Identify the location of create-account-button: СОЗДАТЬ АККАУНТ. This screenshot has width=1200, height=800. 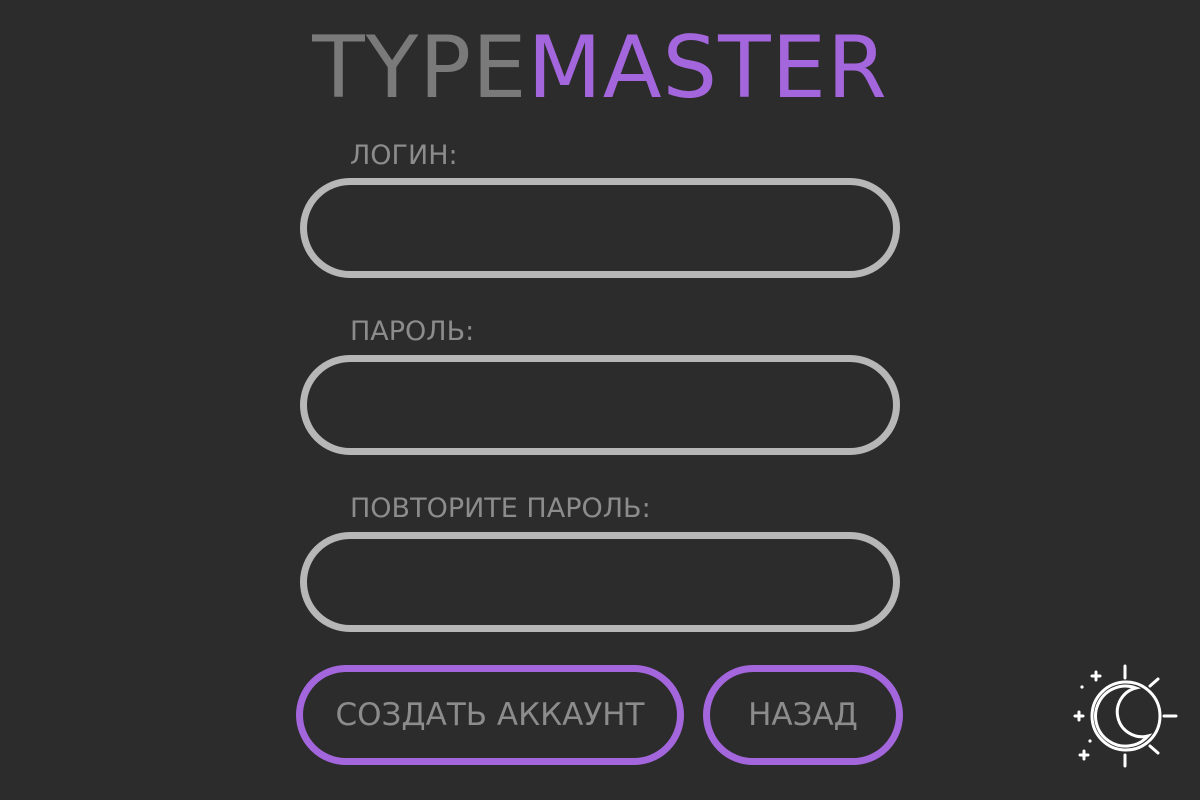
(490, 715).